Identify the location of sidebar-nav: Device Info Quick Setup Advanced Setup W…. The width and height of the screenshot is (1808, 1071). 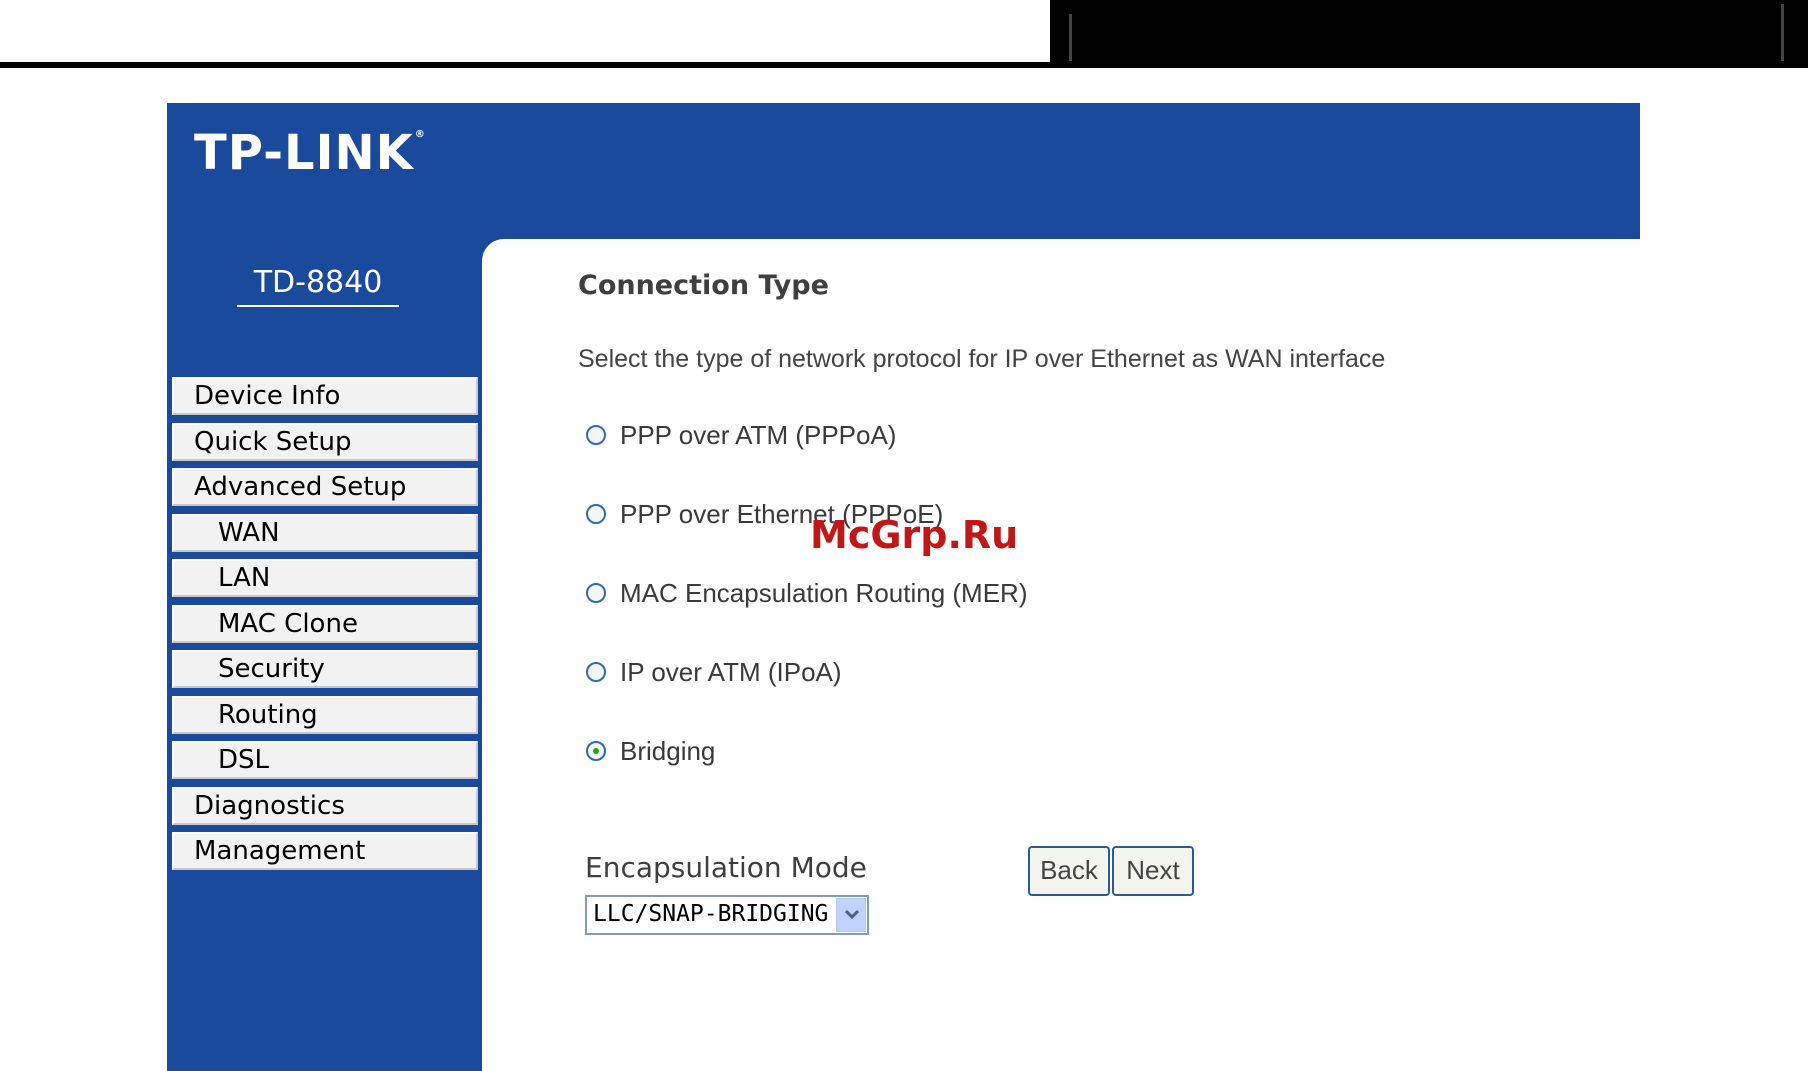
(325, 627).